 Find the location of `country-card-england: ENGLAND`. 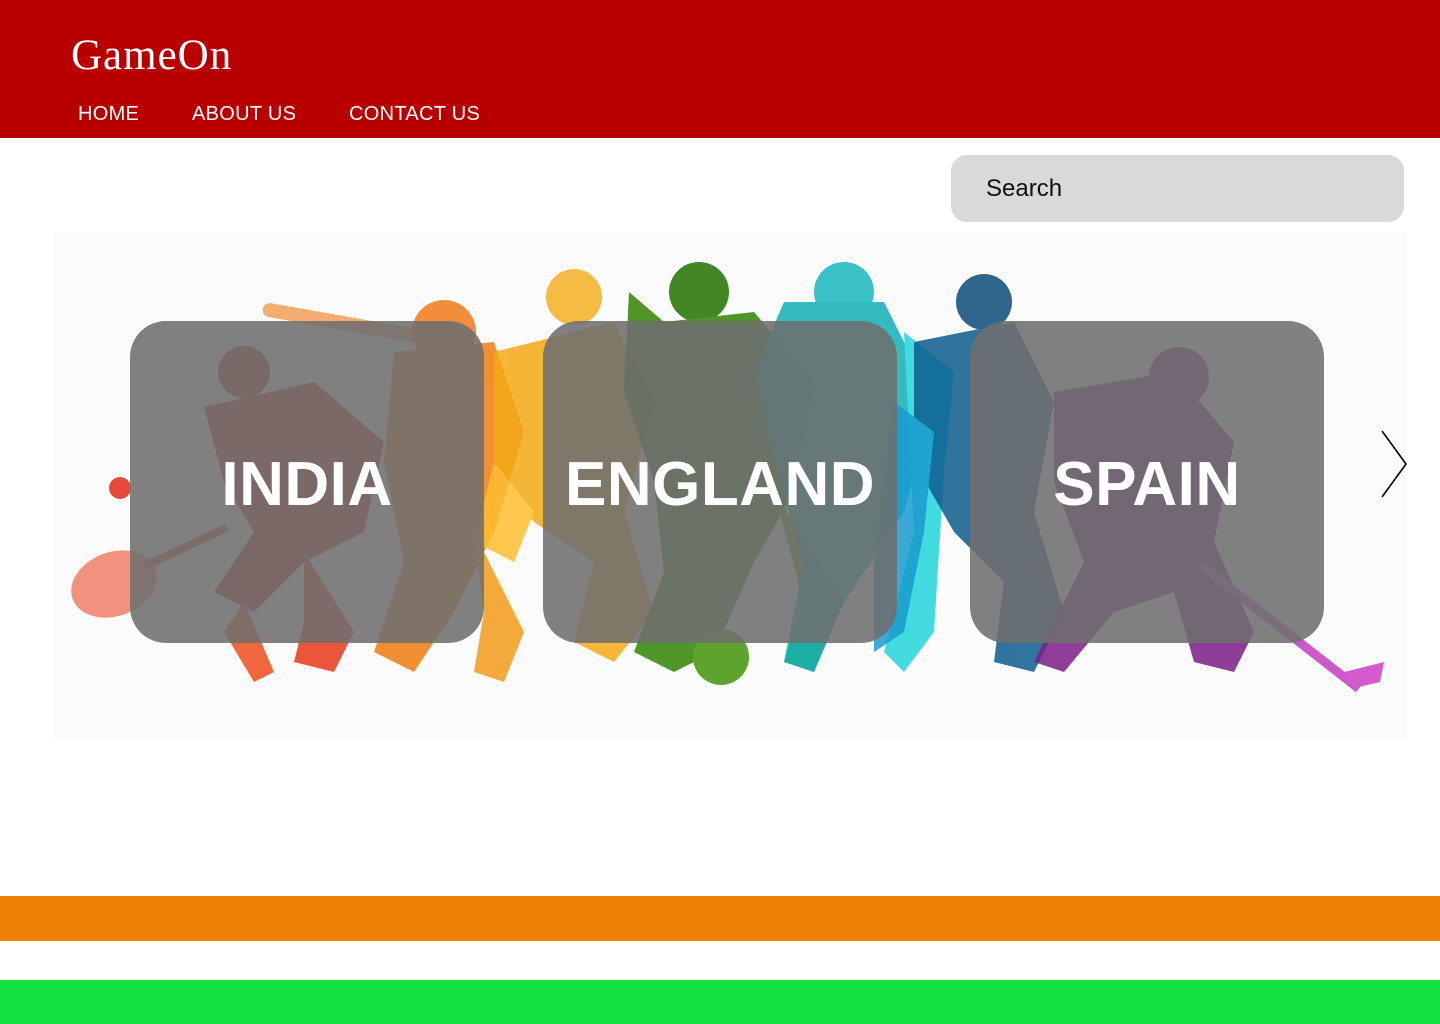

country-card-england: ENGLAND is located at coordinates (720, 482).